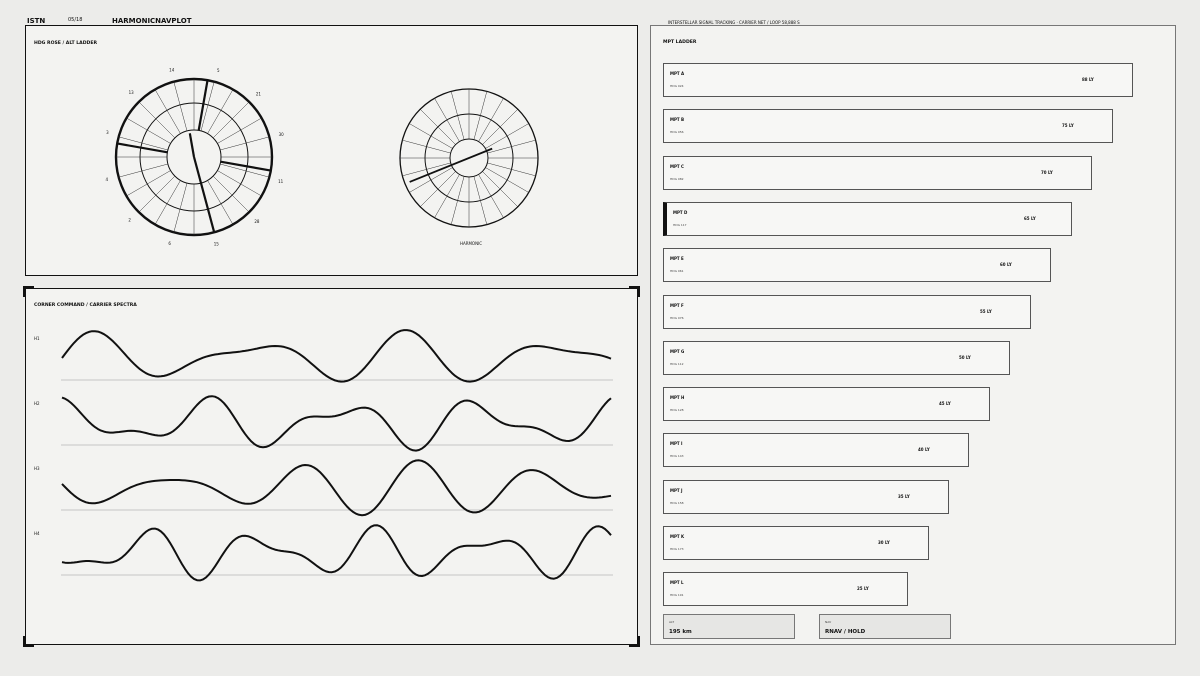  I want to click on spectra-row-label: H4, so click(37, 533).